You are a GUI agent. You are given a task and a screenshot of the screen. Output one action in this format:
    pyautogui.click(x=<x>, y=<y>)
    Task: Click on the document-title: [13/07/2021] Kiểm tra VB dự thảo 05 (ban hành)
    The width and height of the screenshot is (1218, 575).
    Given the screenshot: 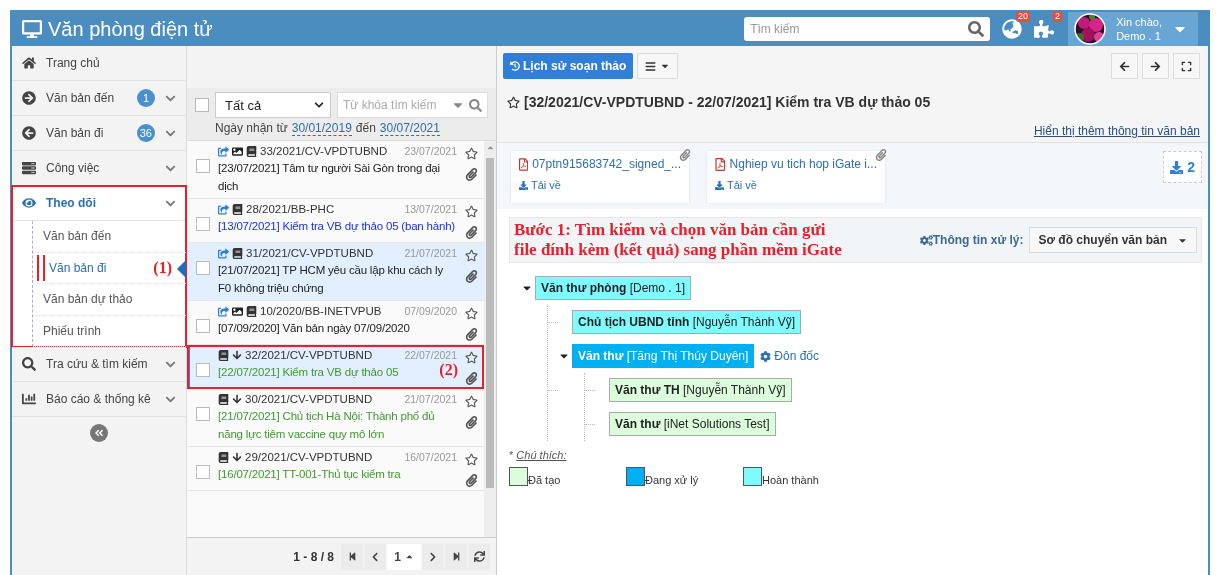 What is the action you would take?
    pyautogui.click(x=336, y=226)
    